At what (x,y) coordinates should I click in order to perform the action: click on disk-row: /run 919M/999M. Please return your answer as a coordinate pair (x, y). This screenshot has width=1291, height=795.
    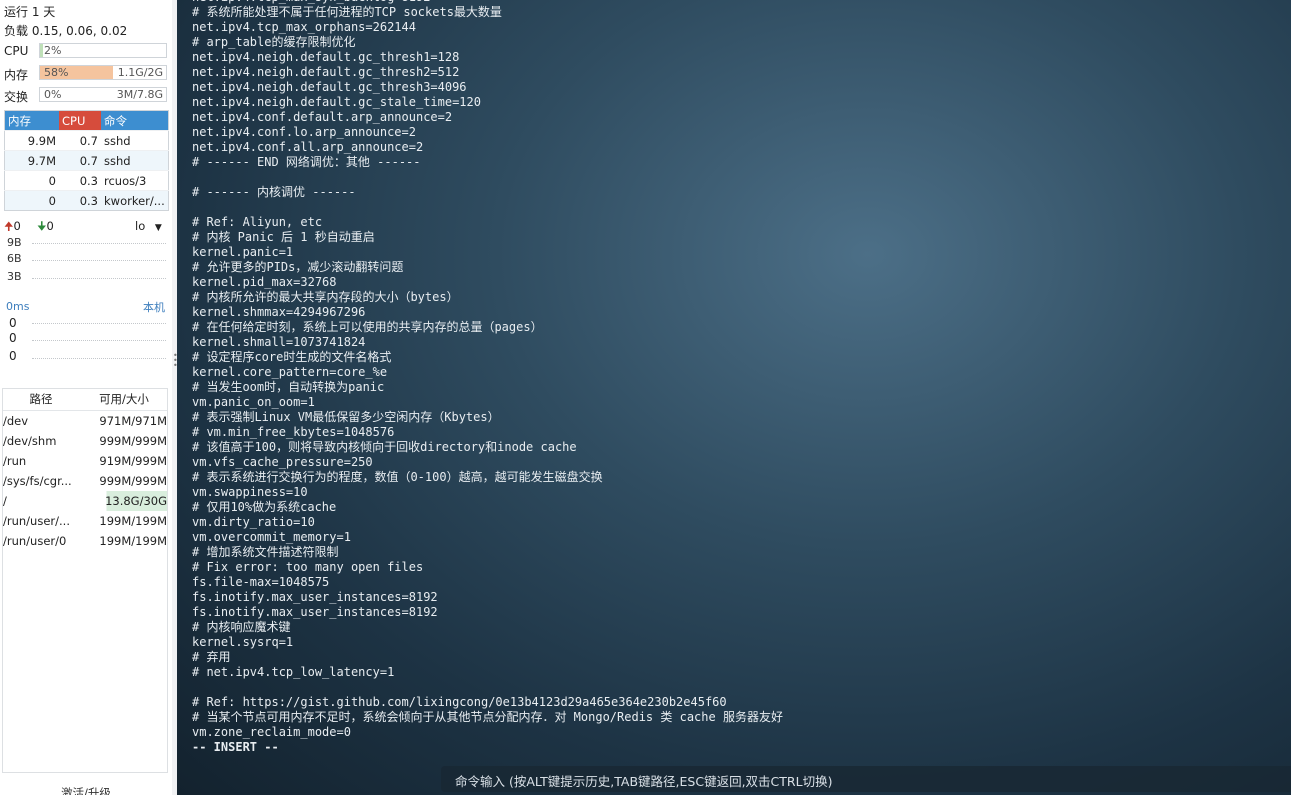
    Looking at the image, I should click on (85, 461).